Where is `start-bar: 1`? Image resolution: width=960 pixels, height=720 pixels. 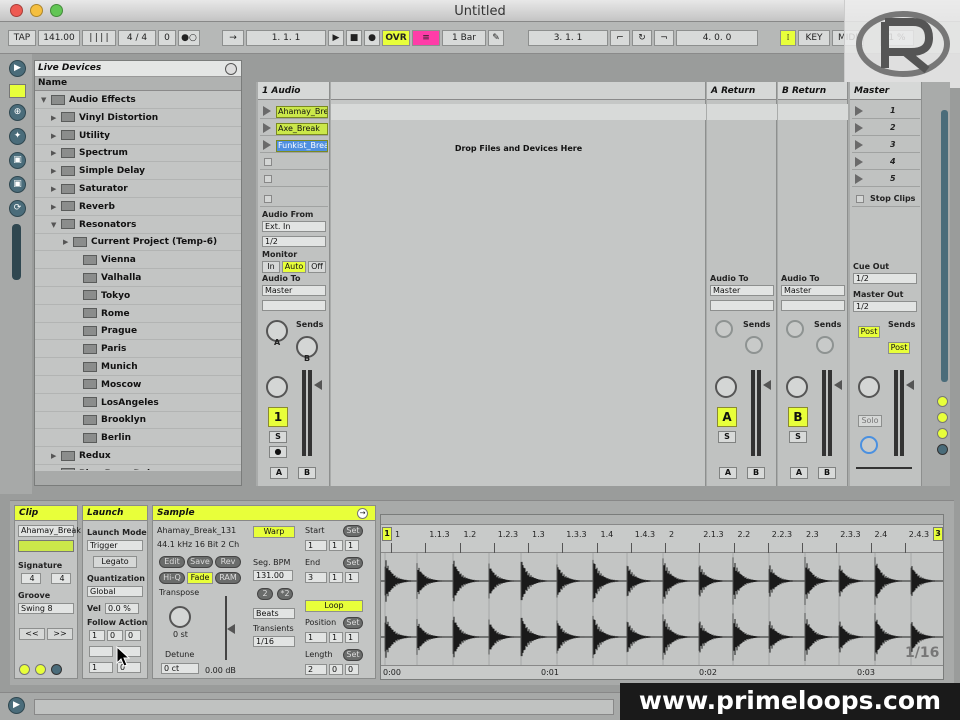 start-bar: 1 is located at coordinates (316, 545).